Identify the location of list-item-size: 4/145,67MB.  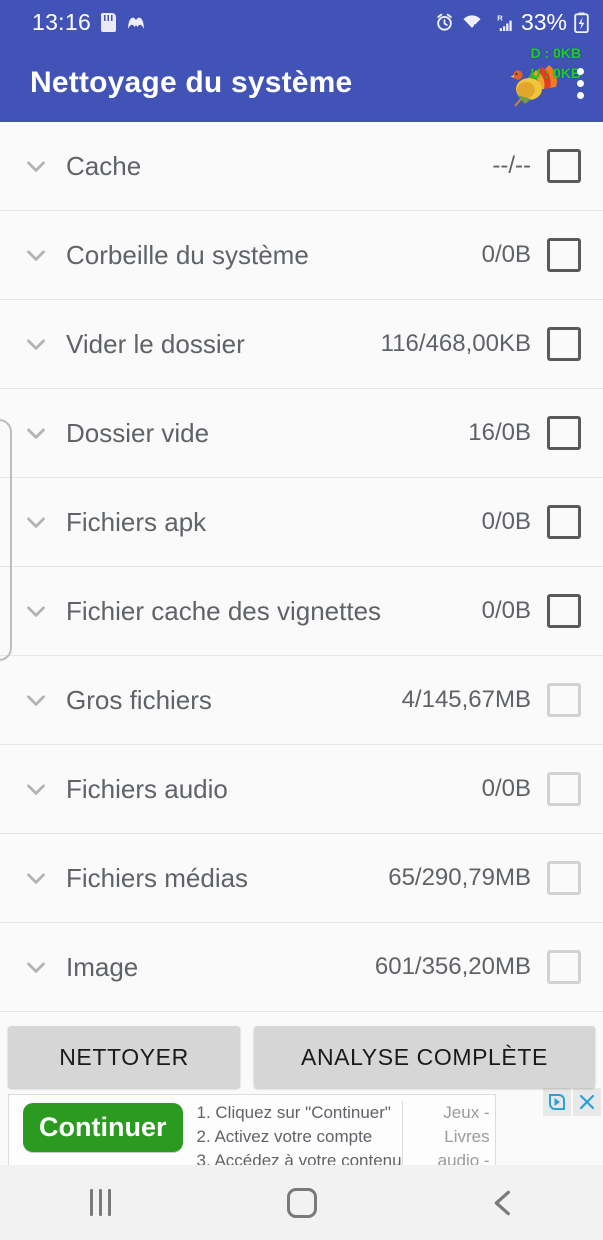
(466, 699).